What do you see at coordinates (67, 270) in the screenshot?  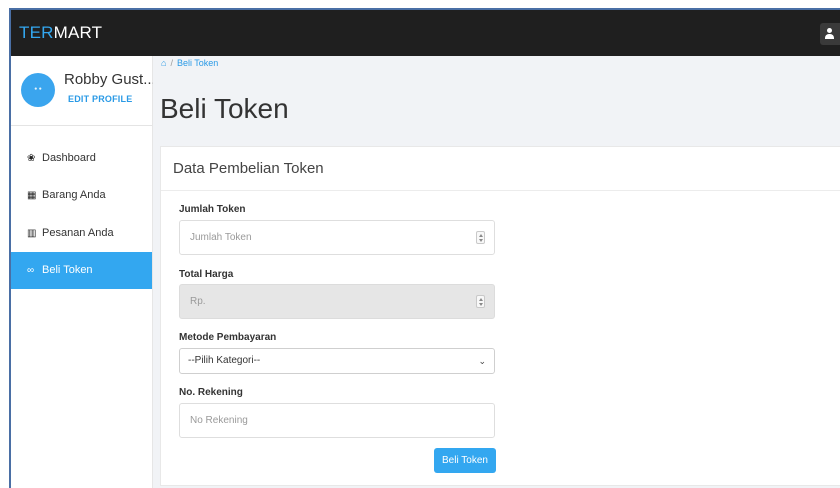 I see `sidebar-item-label: Beli Token` at bounding box center [67, 270].